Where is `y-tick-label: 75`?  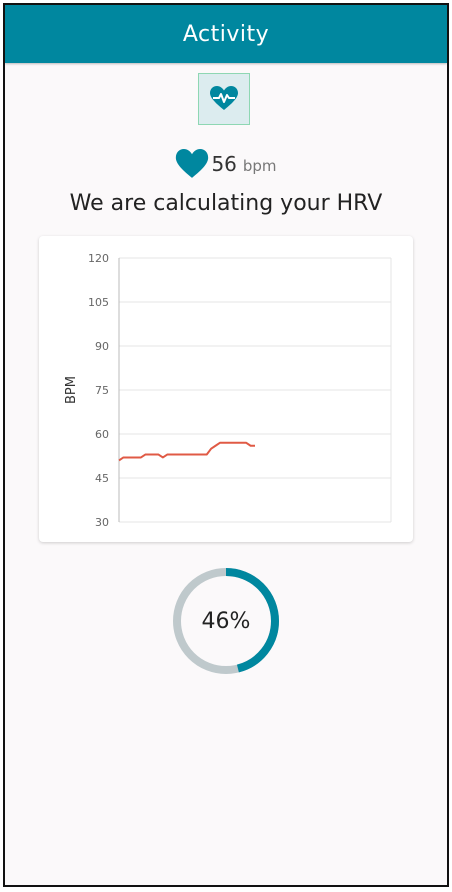
y-tick-label: 75 is located at coordinates (102, 390).